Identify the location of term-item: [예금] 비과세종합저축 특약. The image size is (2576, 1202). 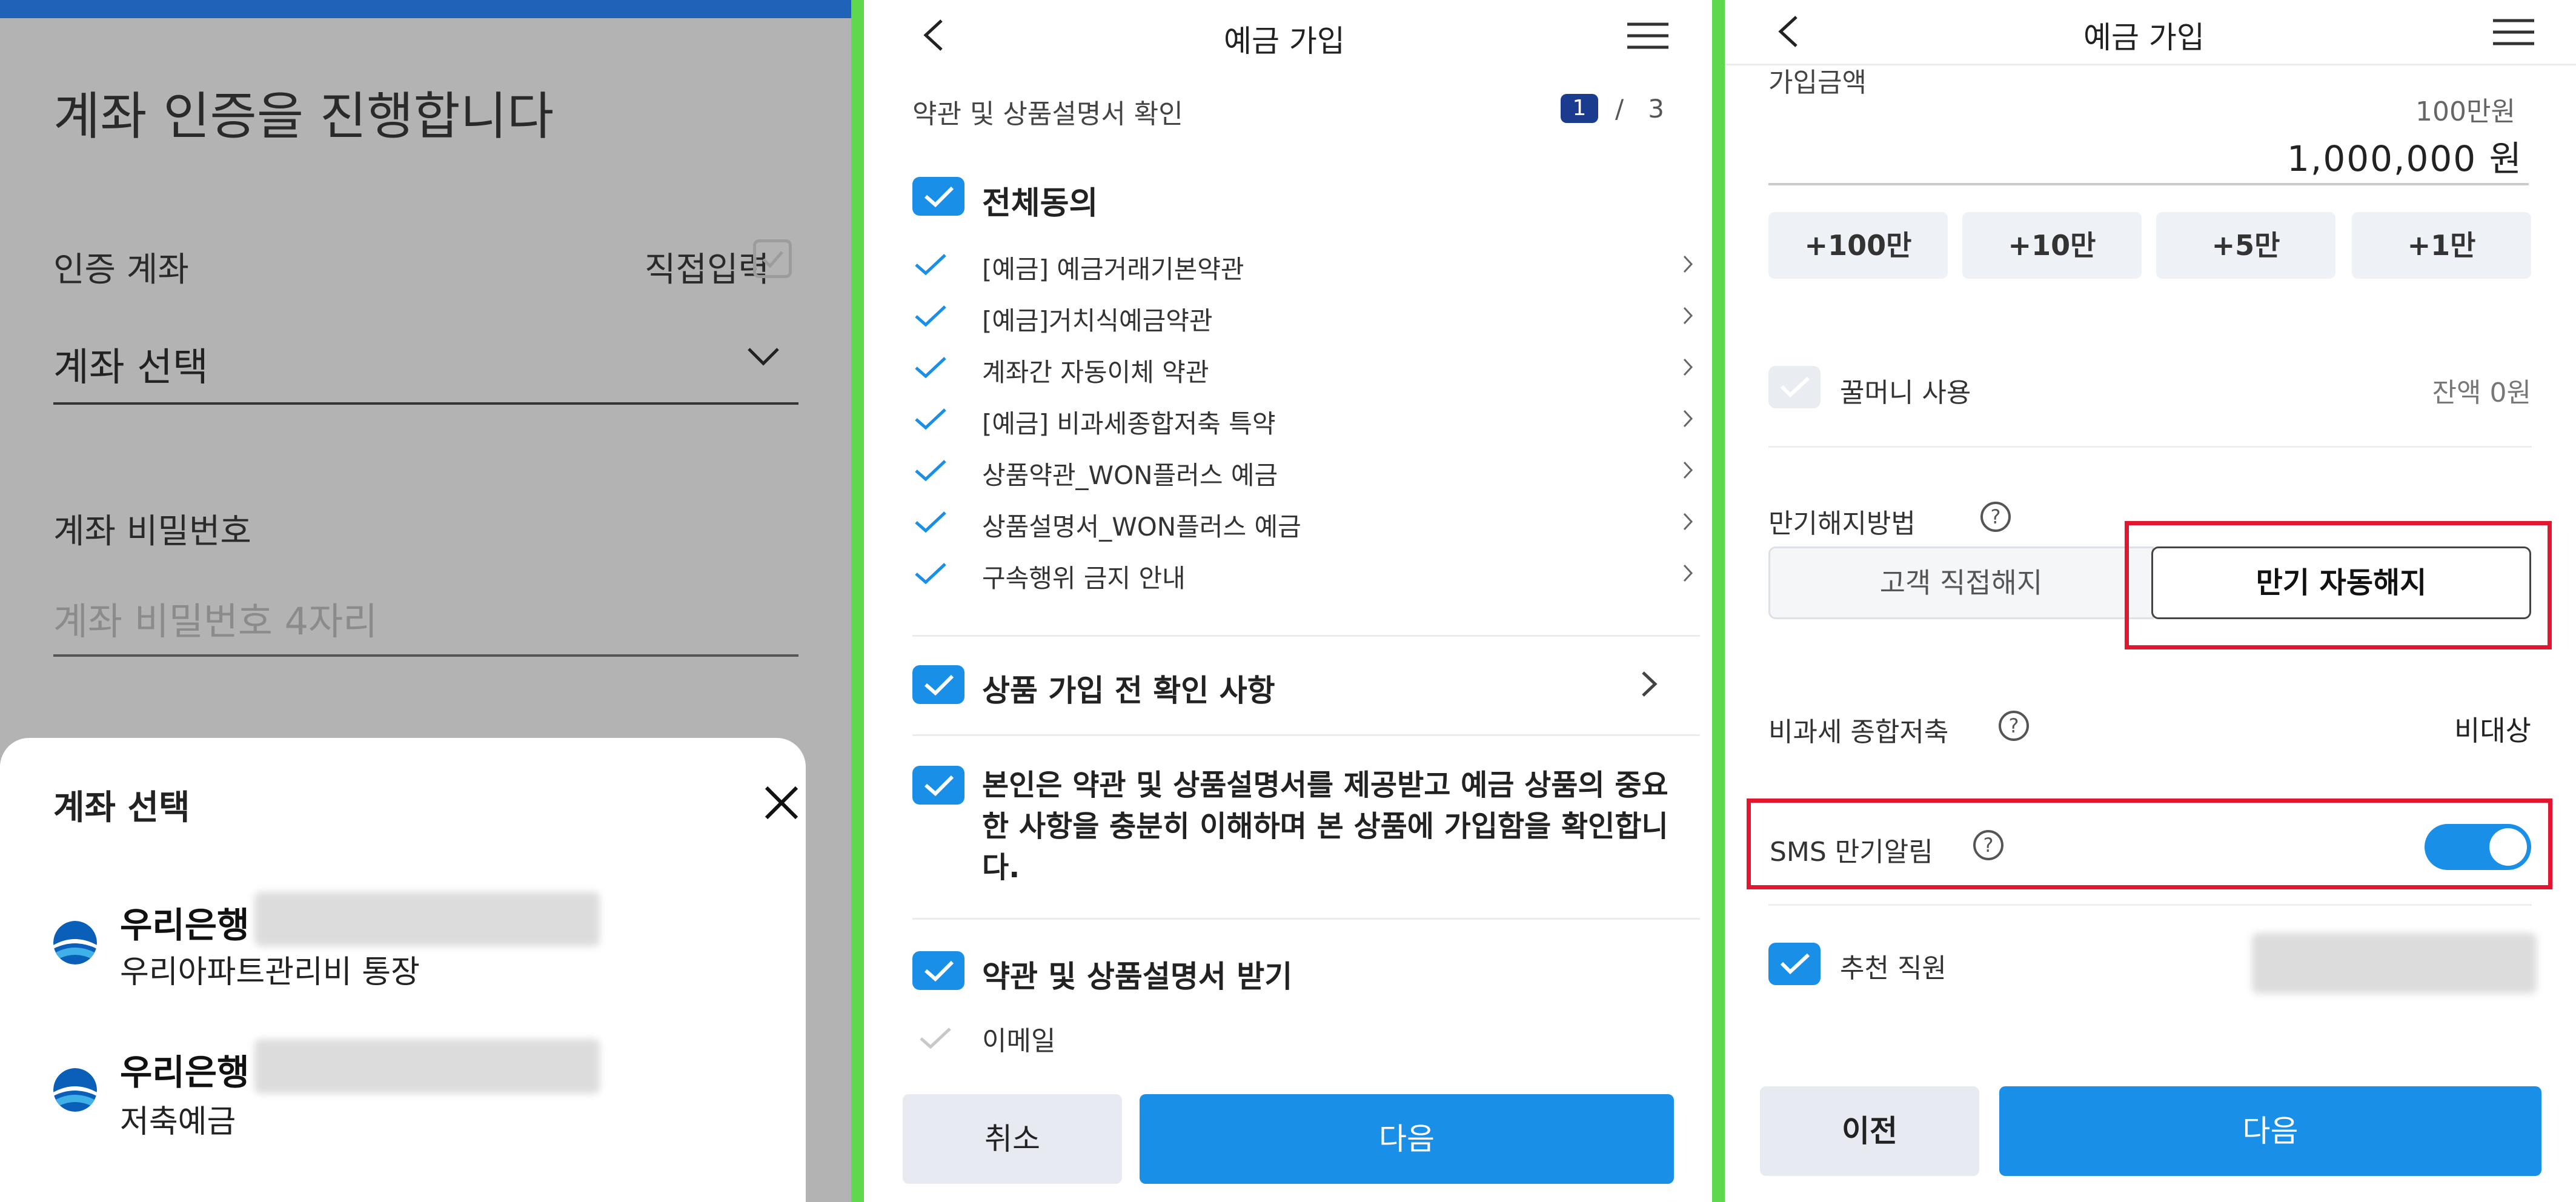
(1306, 421).